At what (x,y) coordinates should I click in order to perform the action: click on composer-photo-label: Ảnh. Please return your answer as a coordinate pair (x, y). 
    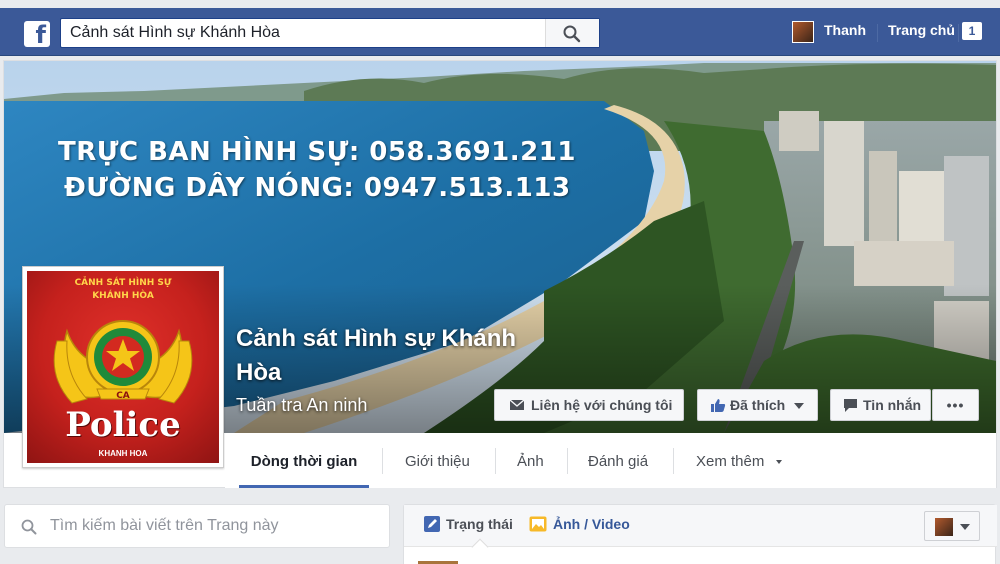
    Looking at the image, I should click on (567, 524).